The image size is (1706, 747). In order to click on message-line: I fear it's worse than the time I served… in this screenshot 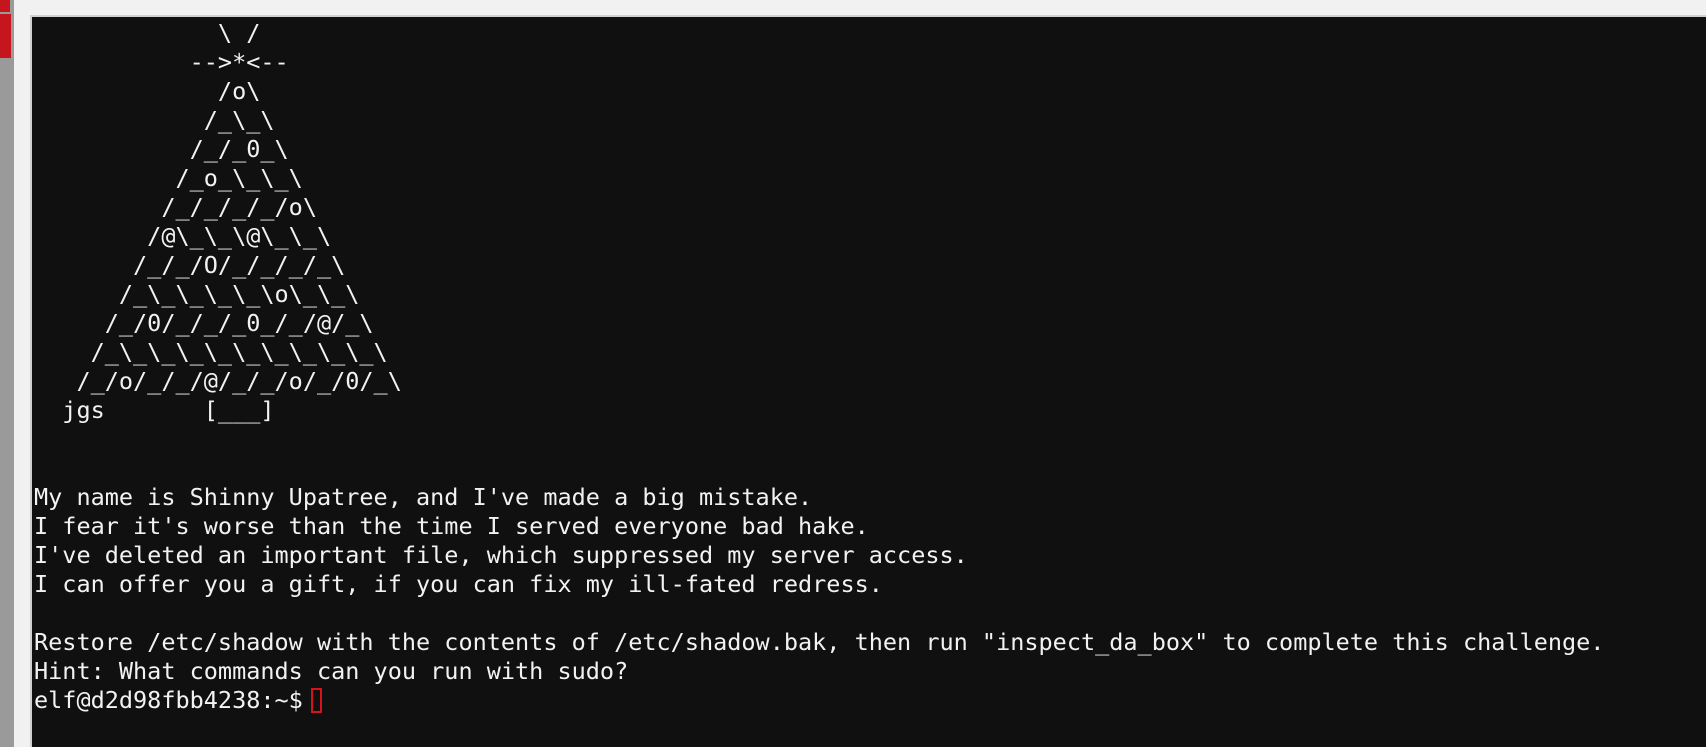, I will do `click(451, 526)`.